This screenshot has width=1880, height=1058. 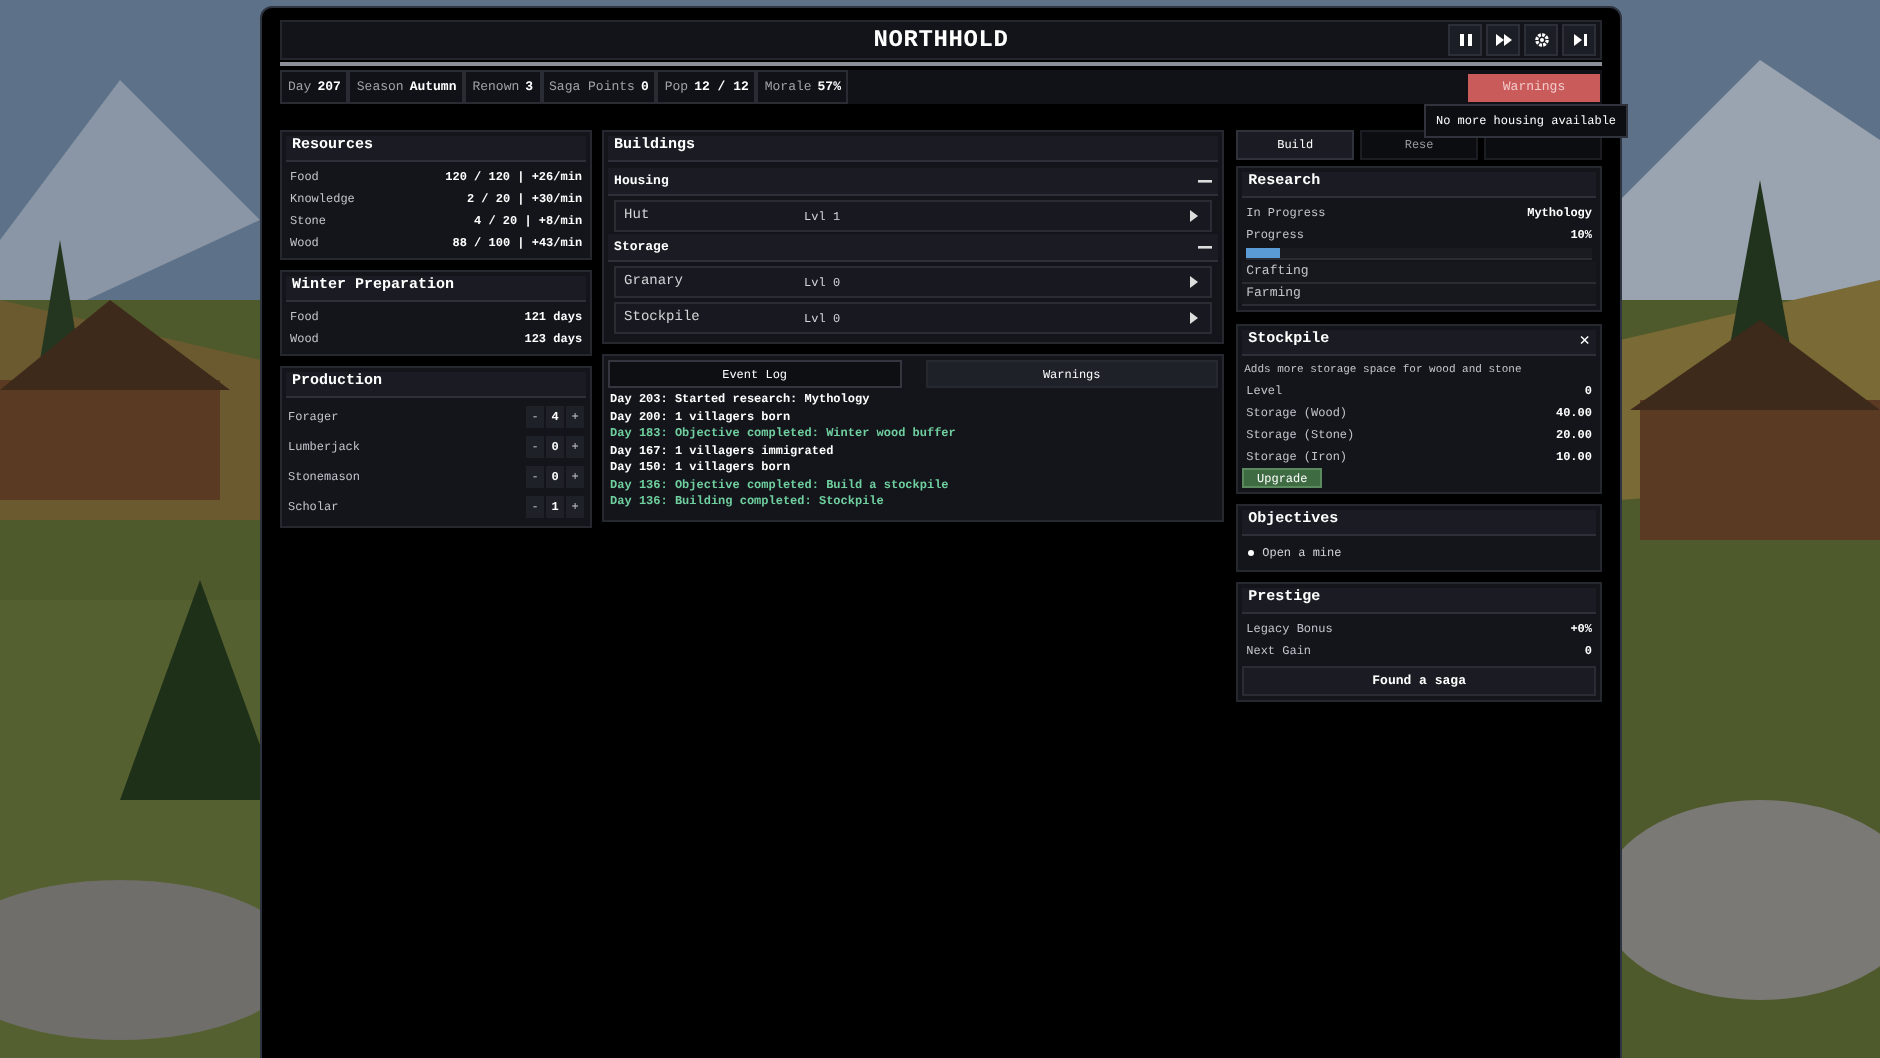 I want to click on settings-button, so click(x=1541, y=40).